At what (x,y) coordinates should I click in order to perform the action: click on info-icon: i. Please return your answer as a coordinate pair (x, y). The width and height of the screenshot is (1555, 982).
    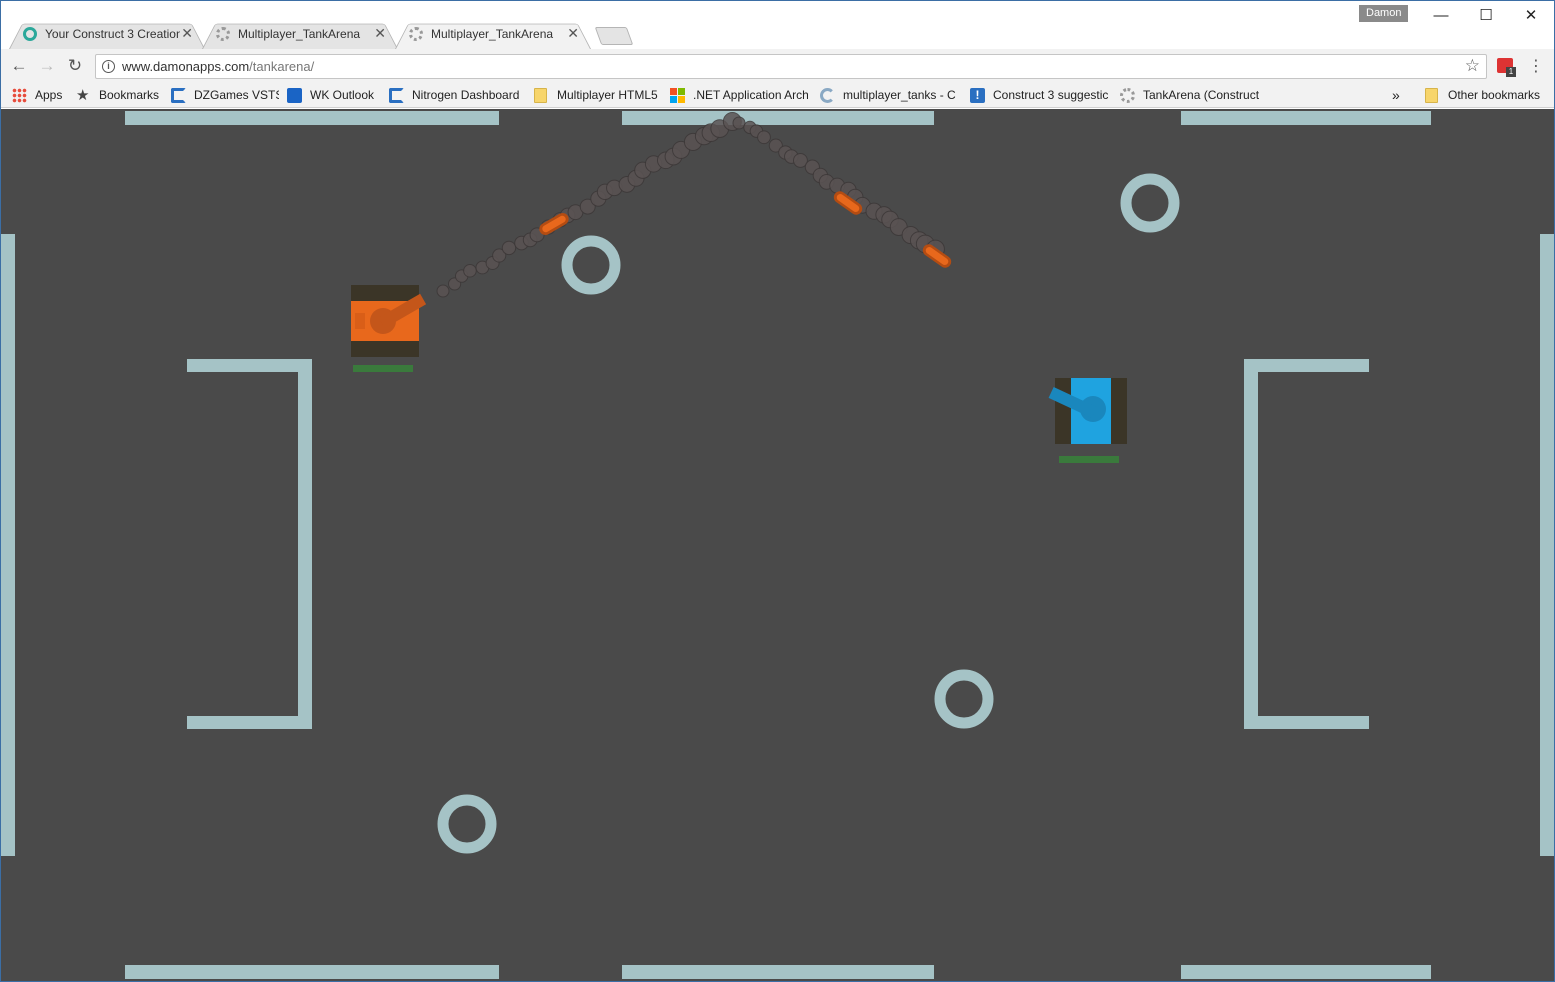
    Looking at the image, I should click on (108, 66).